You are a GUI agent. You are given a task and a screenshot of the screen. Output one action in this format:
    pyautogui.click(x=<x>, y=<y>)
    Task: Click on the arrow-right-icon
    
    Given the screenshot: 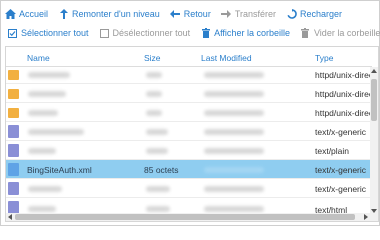 What is the action you would take?
    pyautogui.click(x=226, y=14)
    